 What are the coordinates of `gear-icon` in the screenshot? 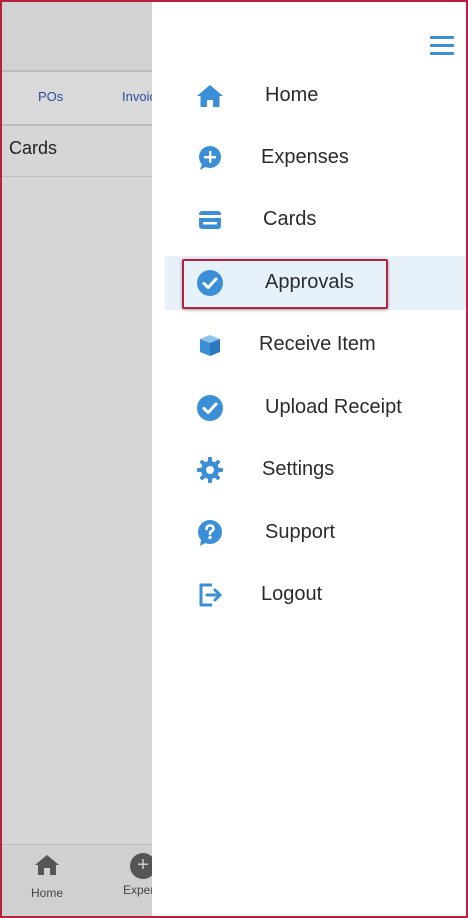 It's located at (210, 470).